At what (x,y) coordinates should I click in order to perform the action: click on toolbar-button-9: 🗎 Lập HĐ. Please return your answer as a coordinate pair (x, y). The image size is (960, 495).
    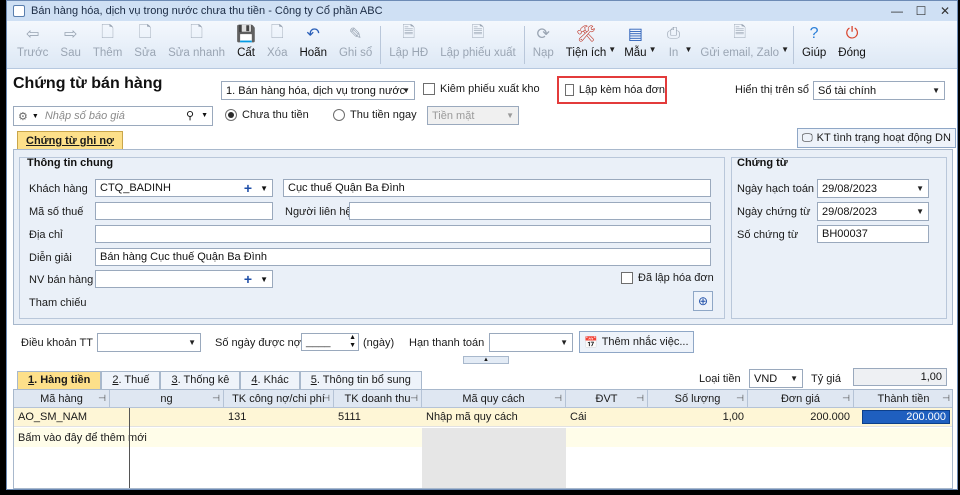
    Looking at the image, I should click on (408, 44).